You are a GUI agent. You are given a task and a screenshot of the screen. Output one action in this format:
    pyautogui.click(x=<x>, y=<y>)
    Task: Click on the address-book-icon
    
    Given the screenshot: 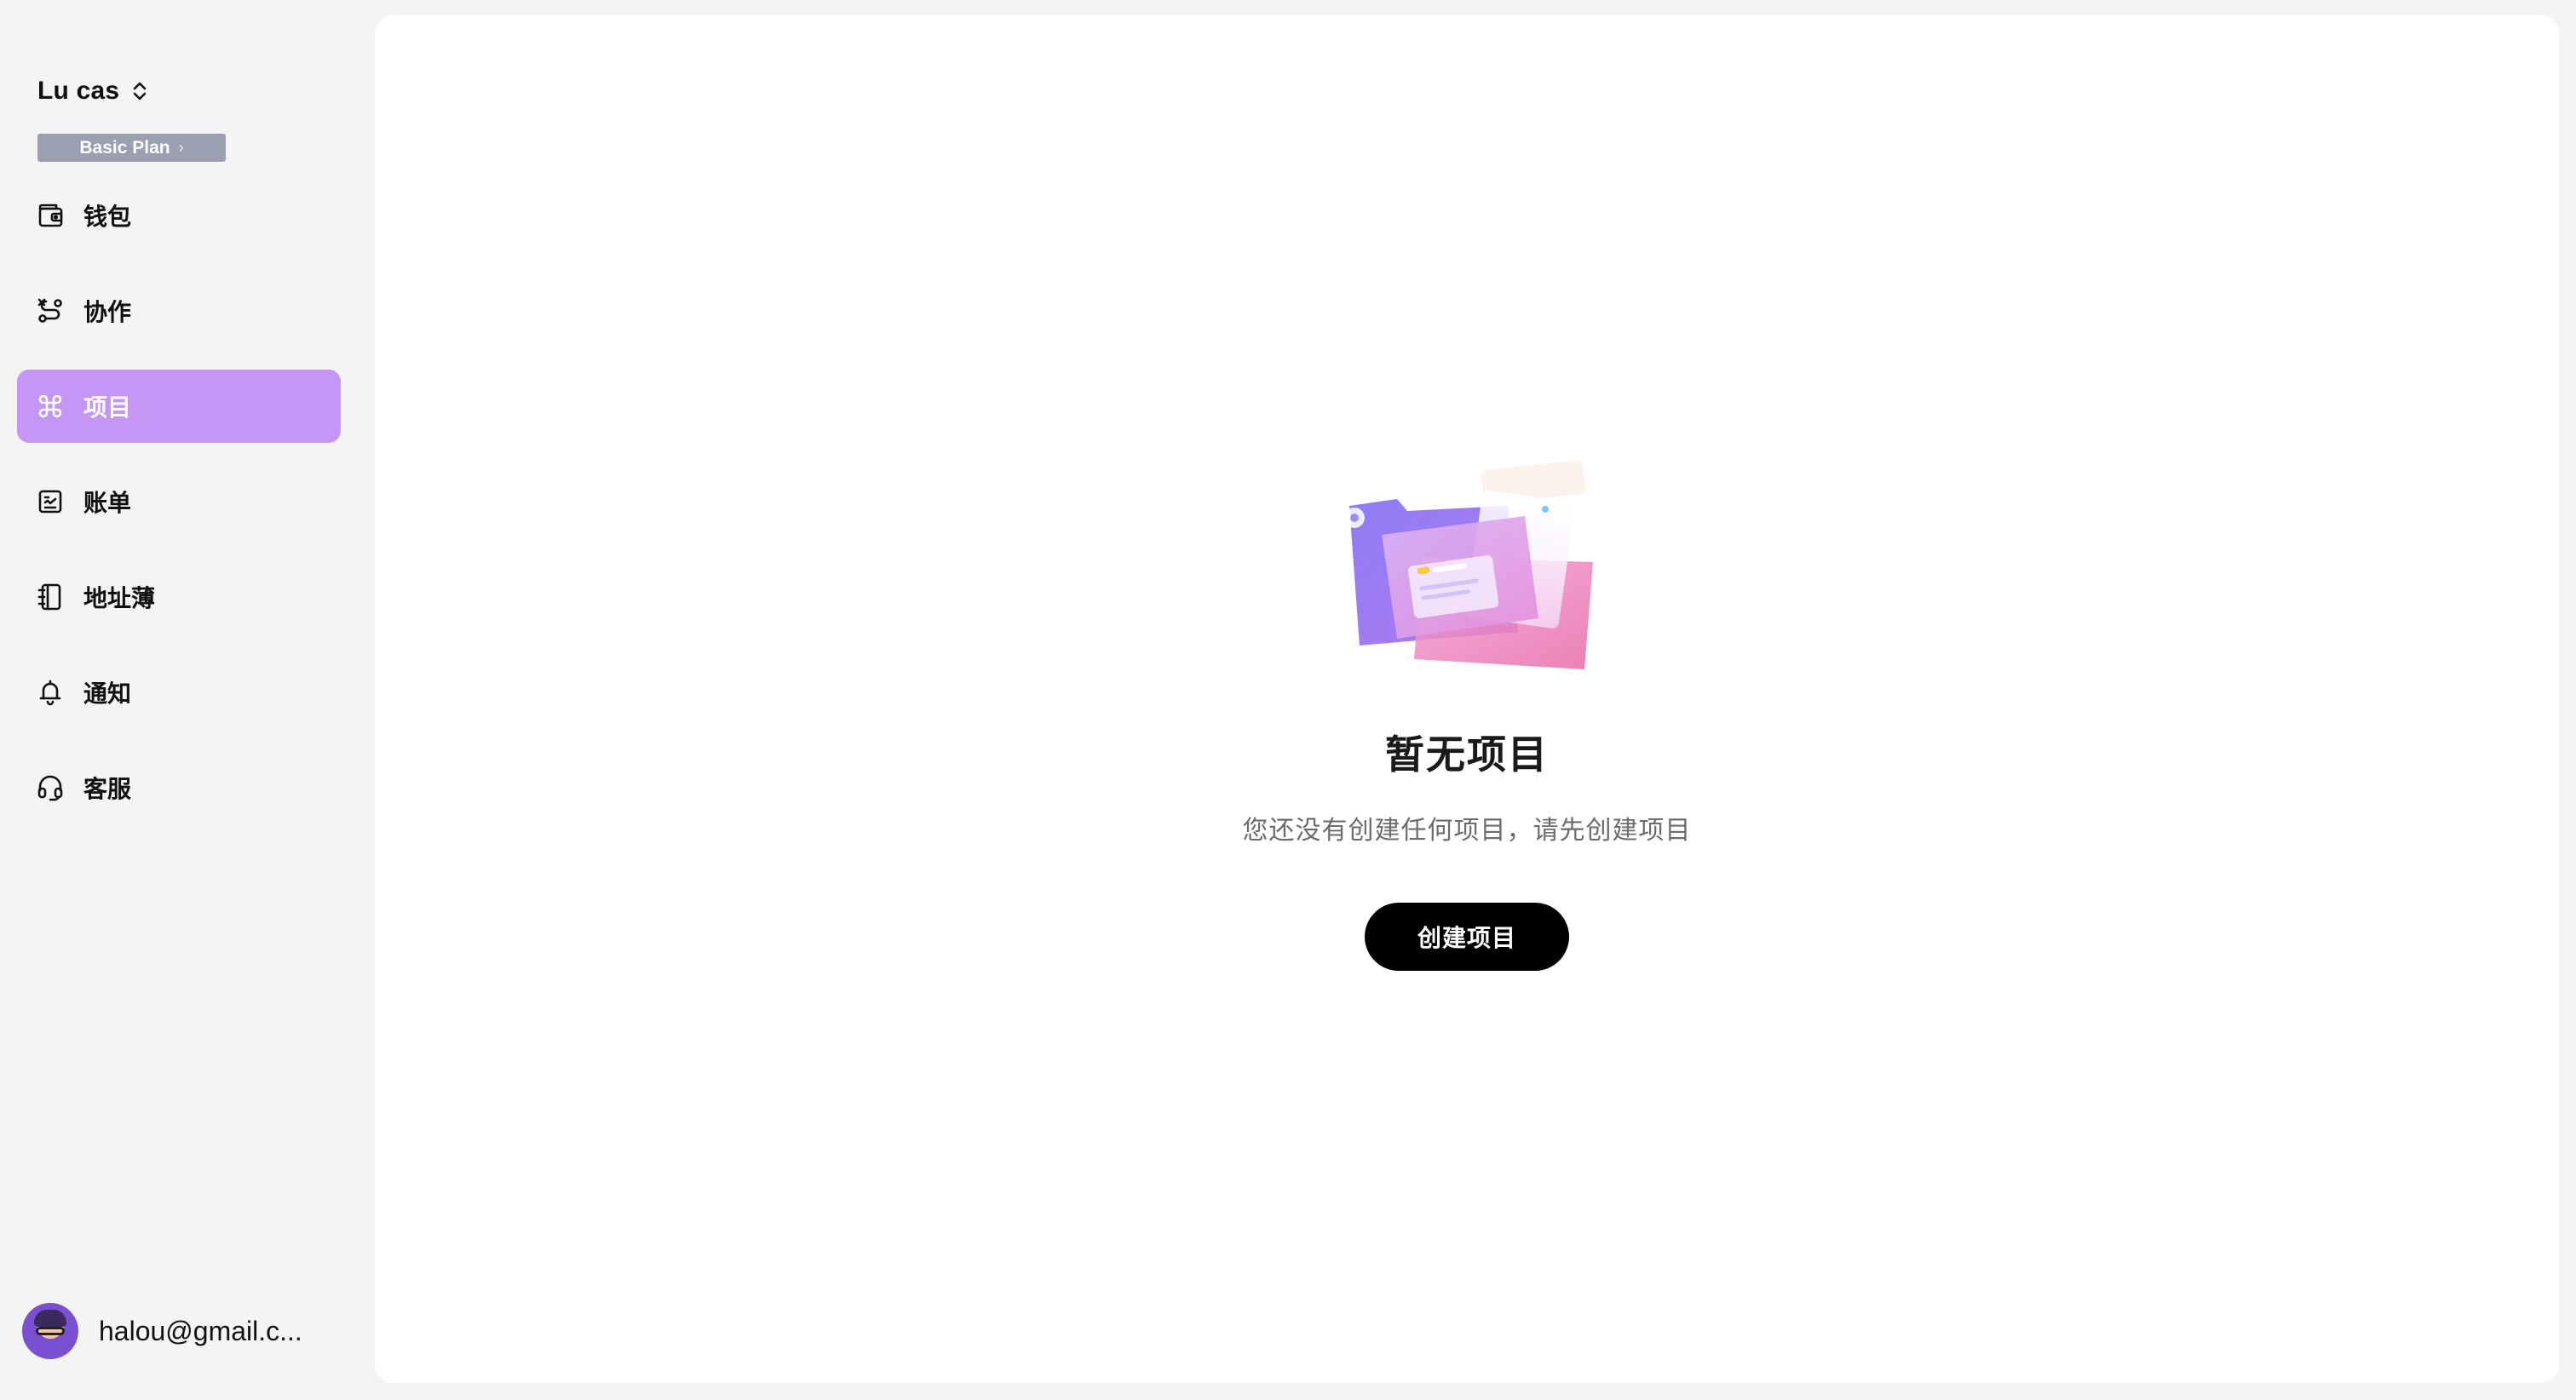 What is the action you would take?
    pyautogui.click(x=51, y=596)
    